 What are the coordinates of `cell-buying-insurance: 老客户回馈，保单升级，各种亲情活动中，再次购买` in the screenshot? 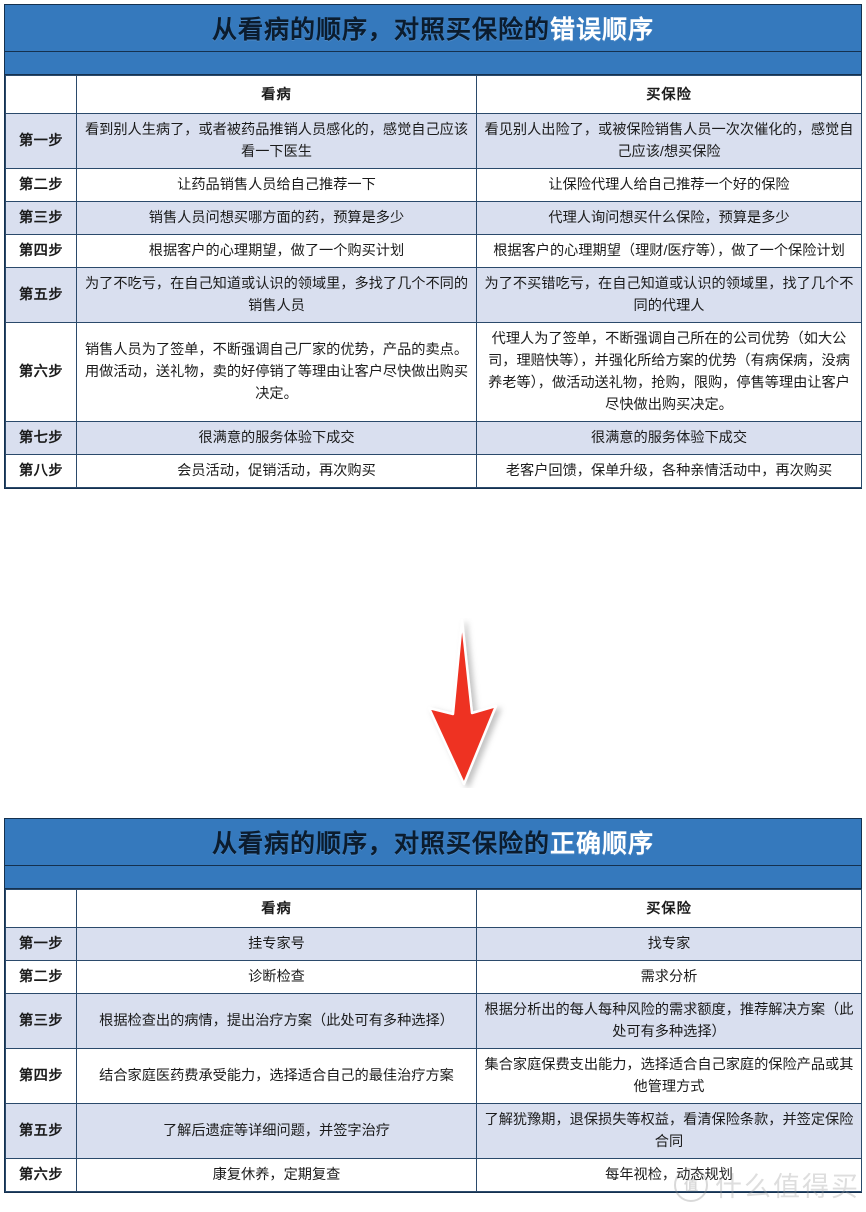 It's located at (669, 471).